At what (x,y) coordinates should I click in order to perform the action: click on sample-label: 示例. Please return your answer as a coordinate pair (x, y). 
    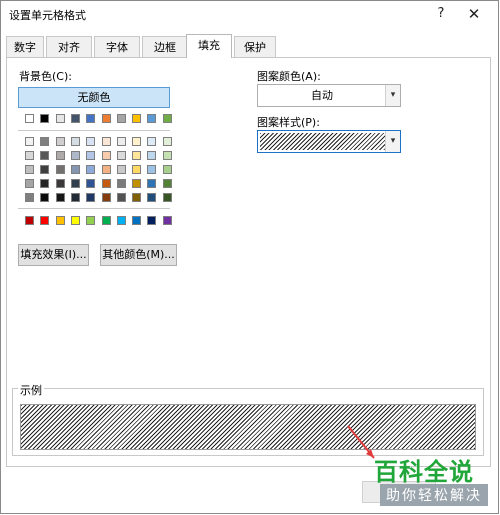
    Looking at the image, I should click on (31, 390).